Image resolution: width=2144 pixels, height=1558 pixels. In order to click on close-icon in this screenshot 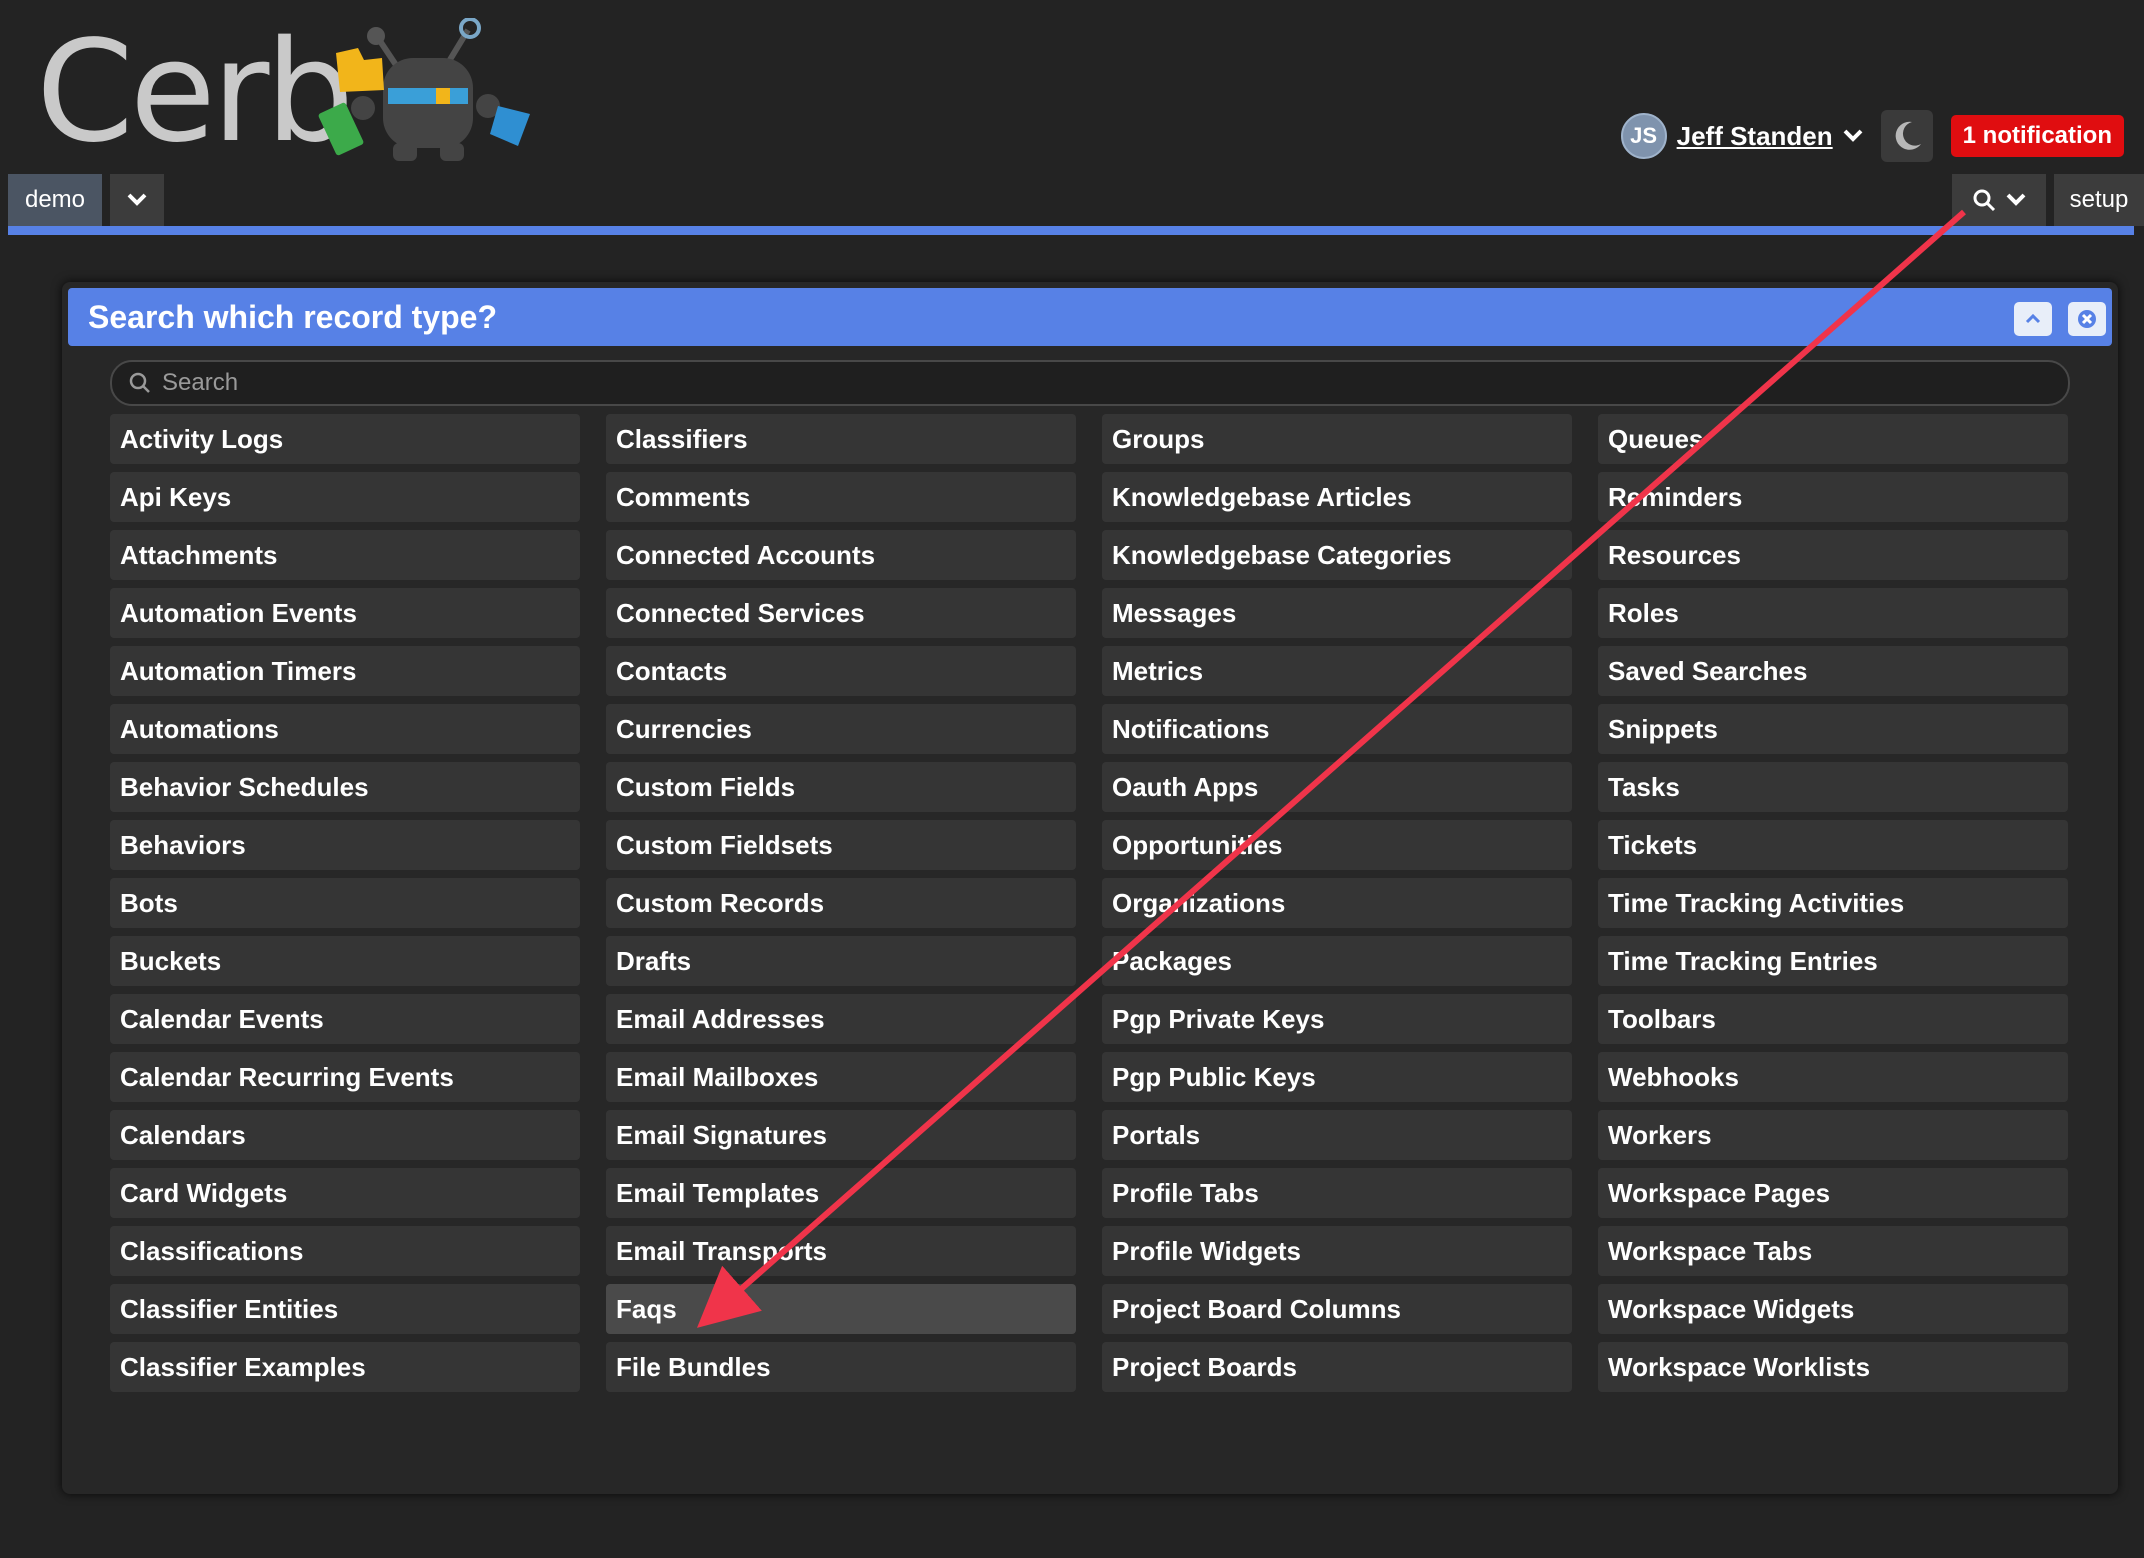, I will do `click(2087, 319)`.